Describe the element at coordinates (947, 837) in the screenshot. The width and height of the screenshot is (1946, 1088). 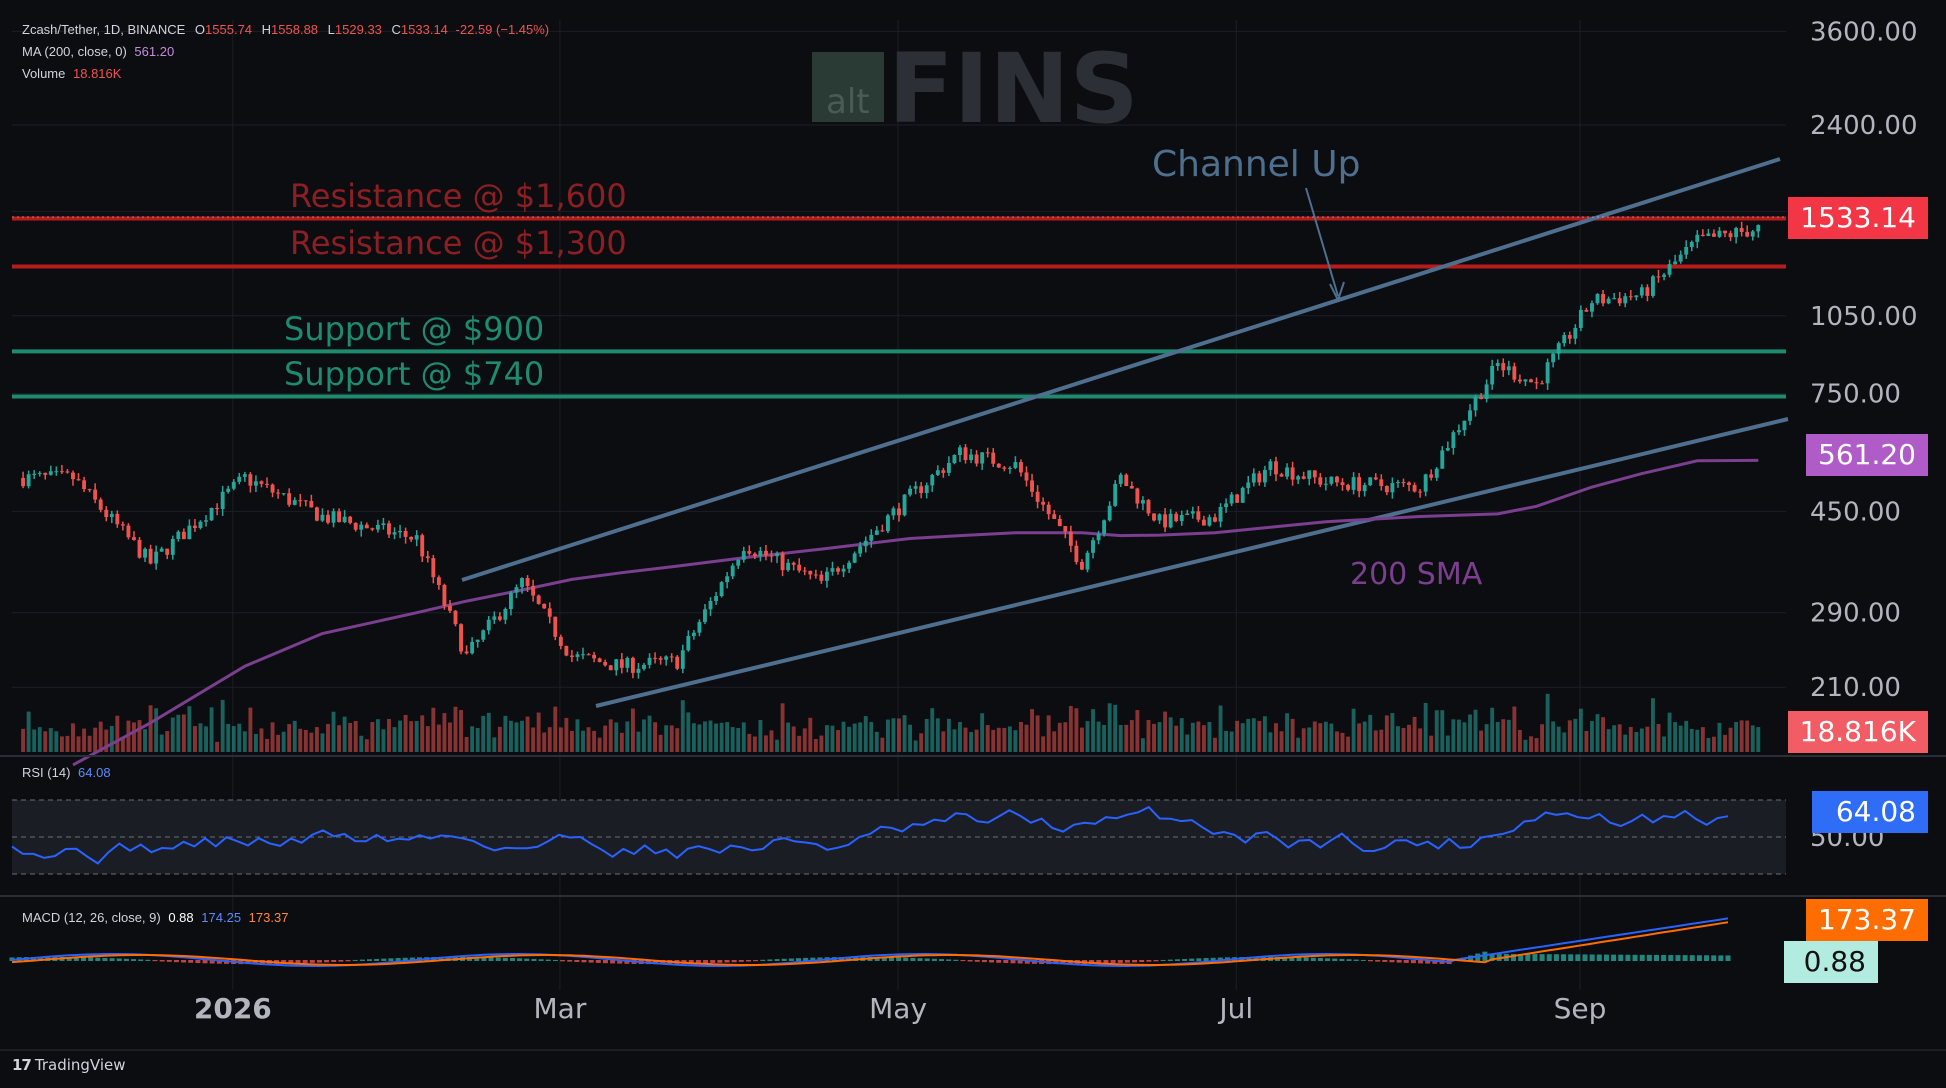
I see `rsi-pane: 50.00` at that location.